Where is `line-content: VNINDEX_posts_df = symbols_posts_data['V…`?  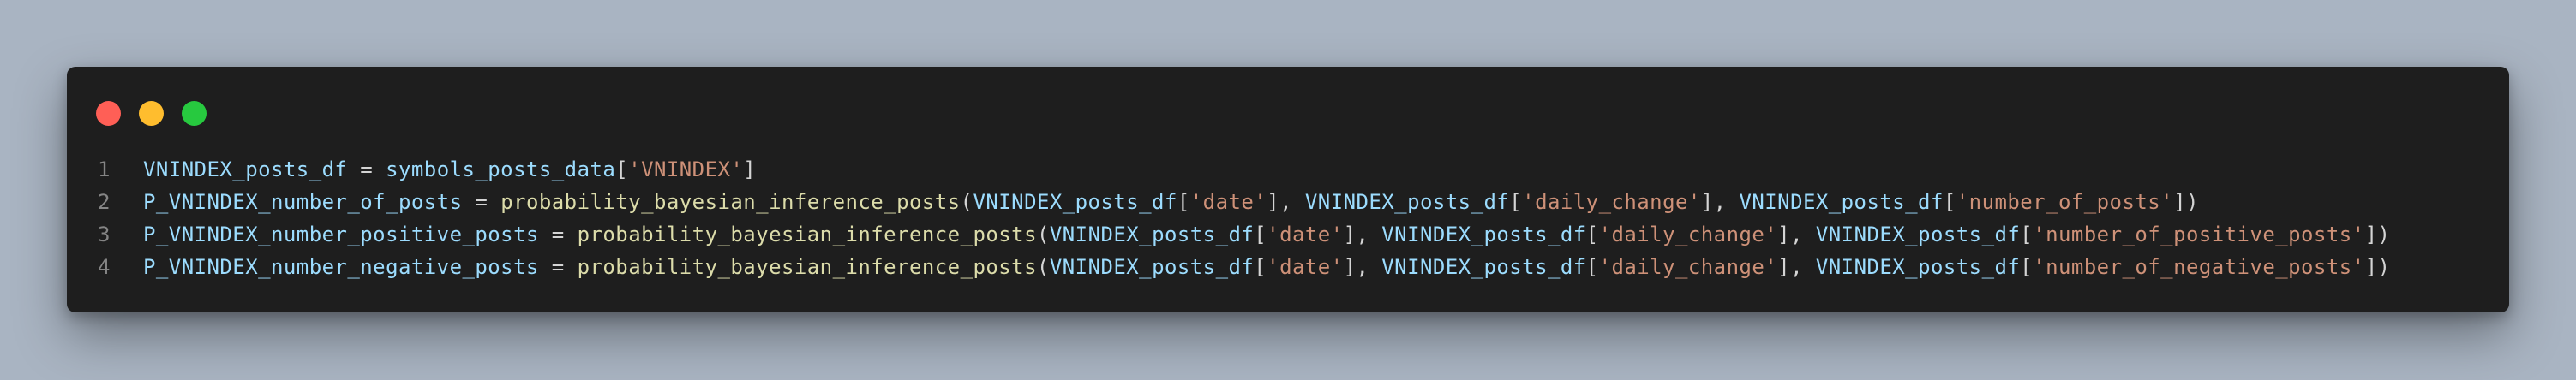 line-content: VNINDEX_posts_df = symbols_posts_data['V… is located at coordinates (449, 170).